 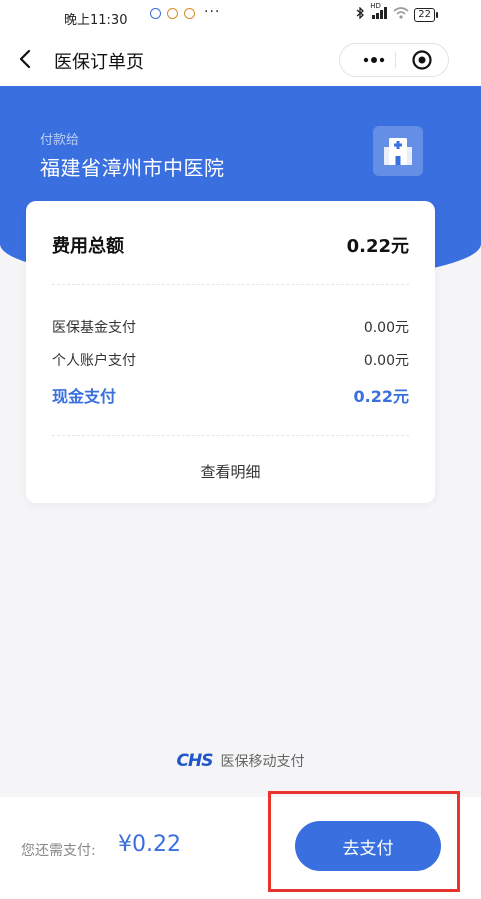 I want to click on status-app-icons, so click(x=172, y=13).